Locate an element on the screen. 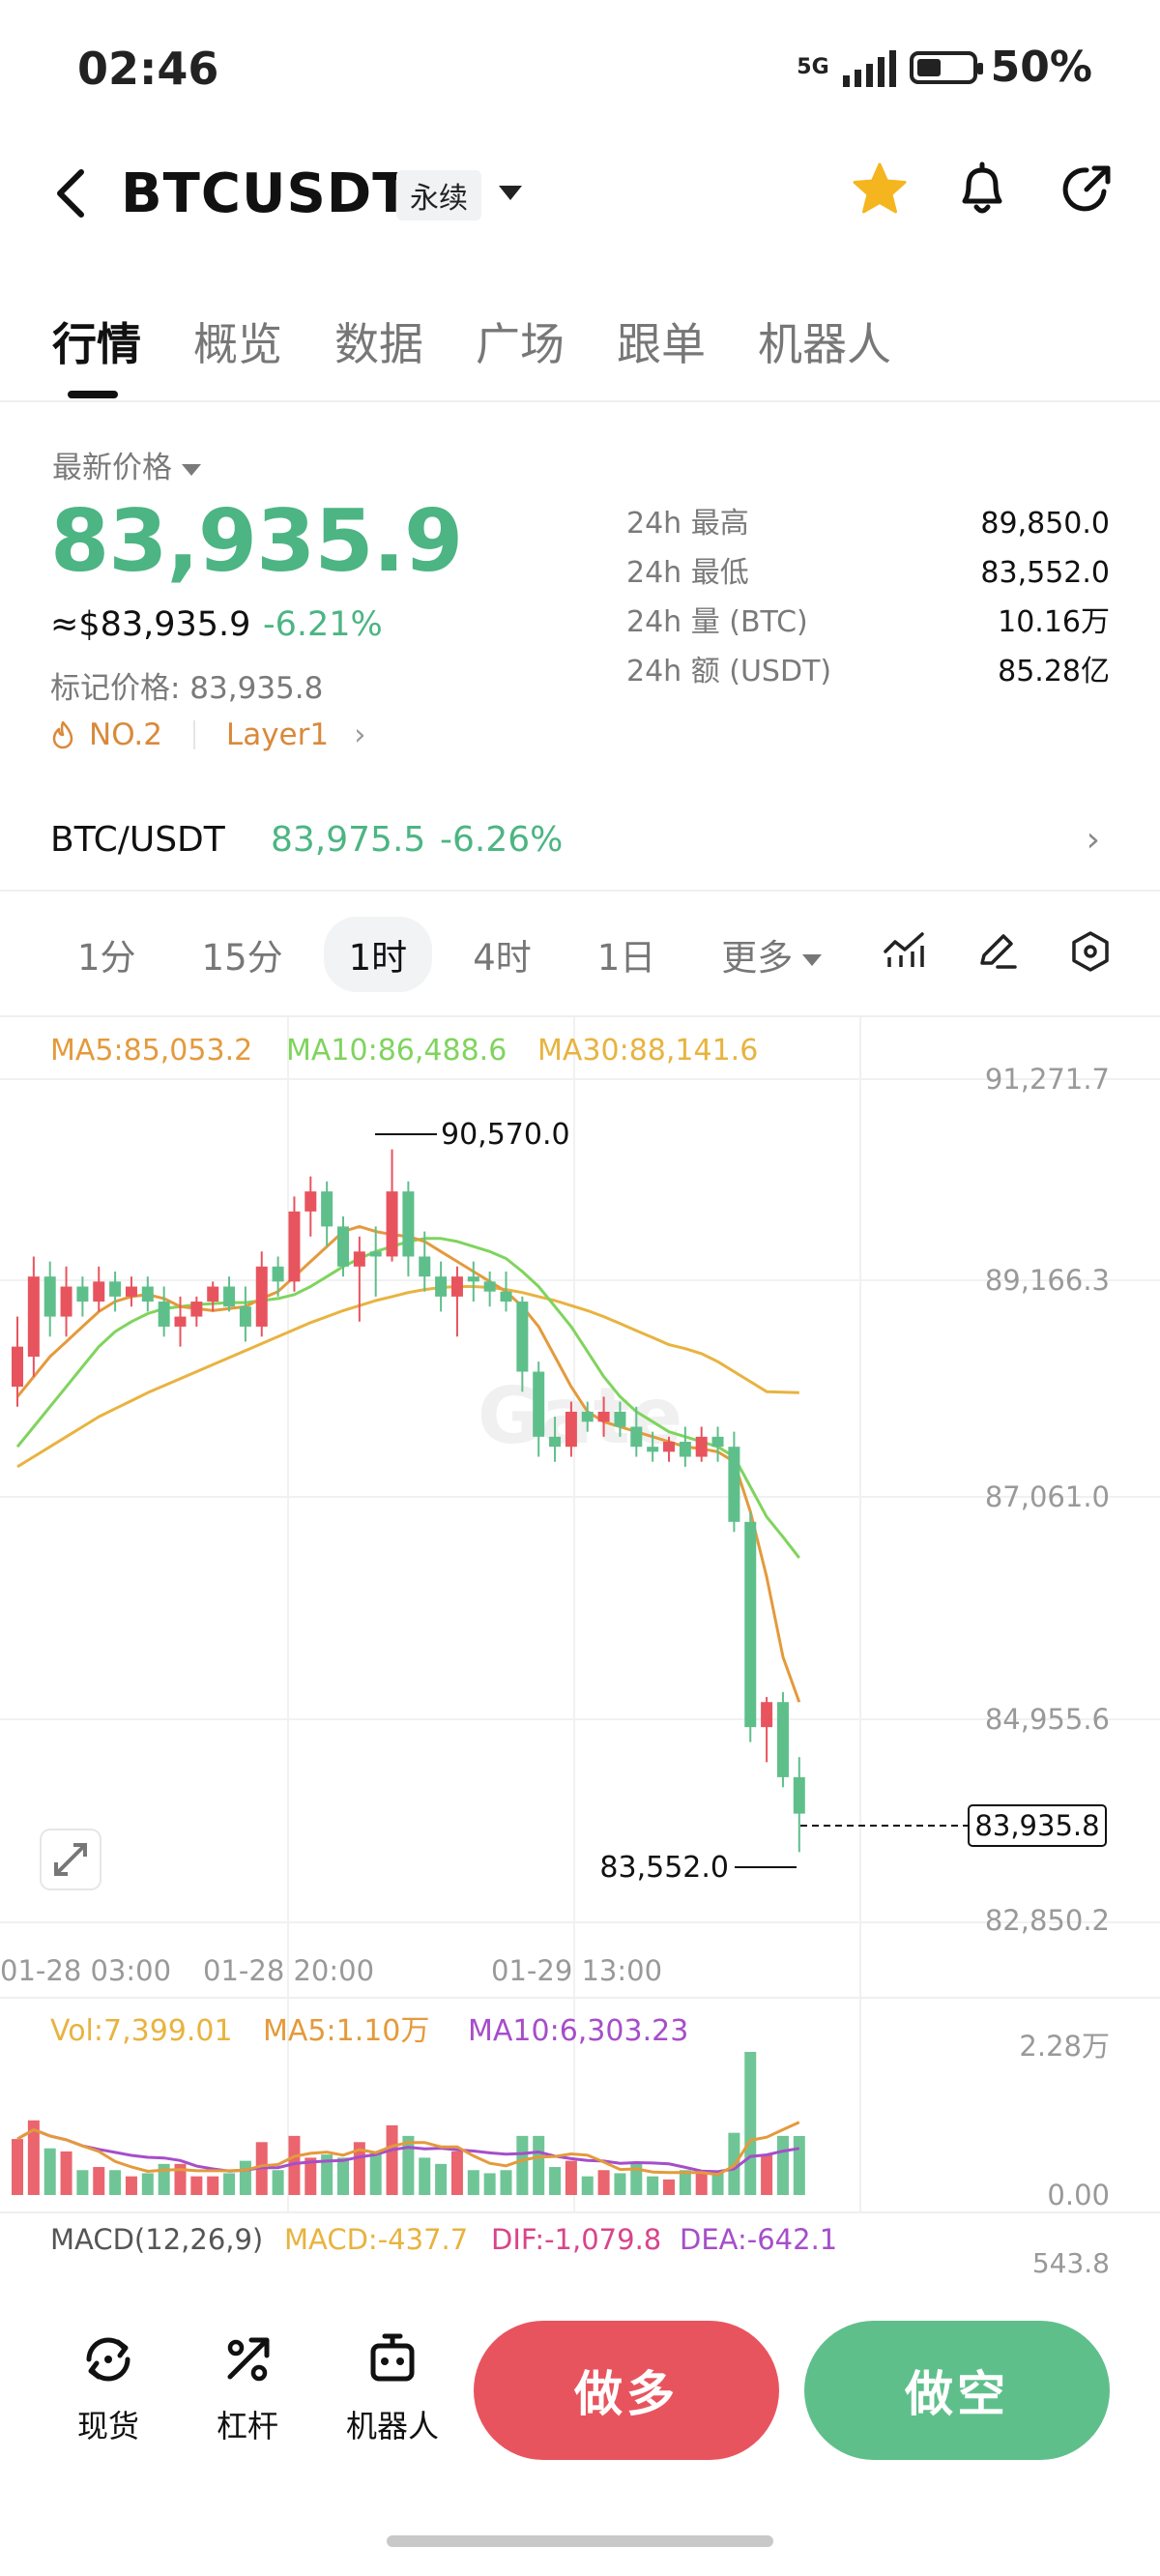  tab-market: 行情 is located at coordinates (96, 341).